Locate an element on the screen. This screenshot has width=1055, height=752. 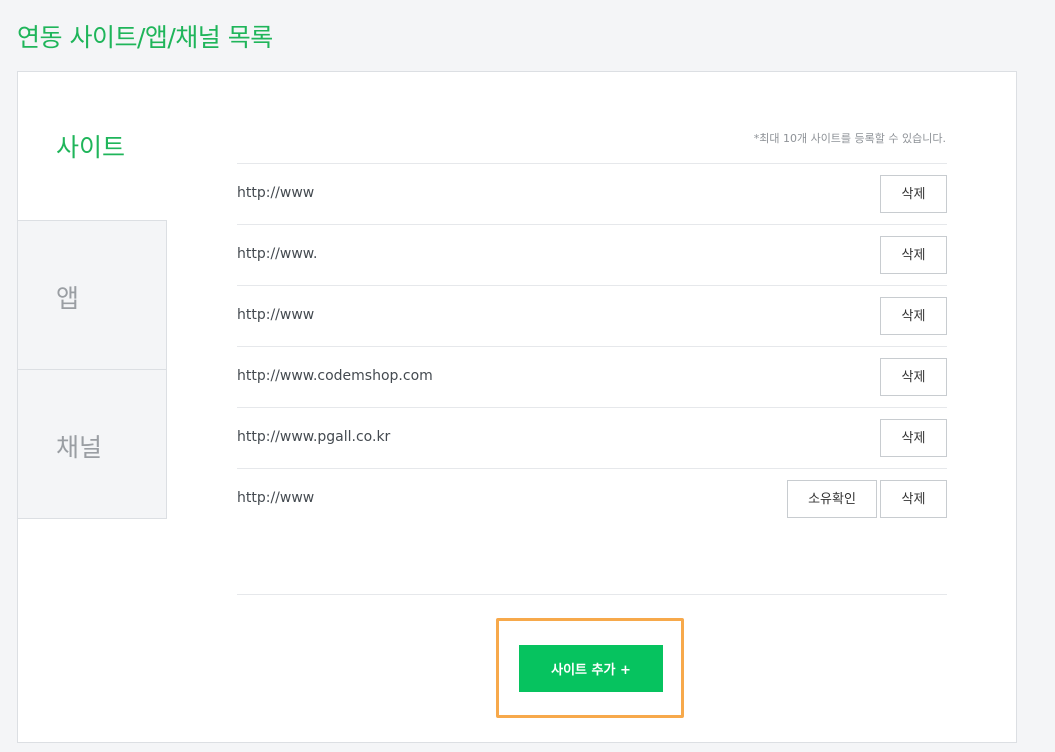
divider is located at coordinates (592, 594).